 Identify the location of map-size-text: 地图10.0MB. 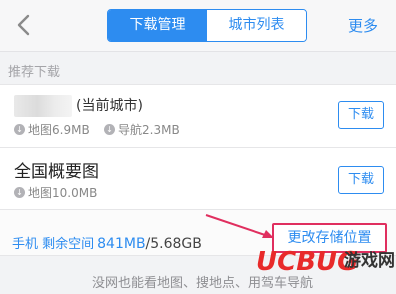
(63, 193).